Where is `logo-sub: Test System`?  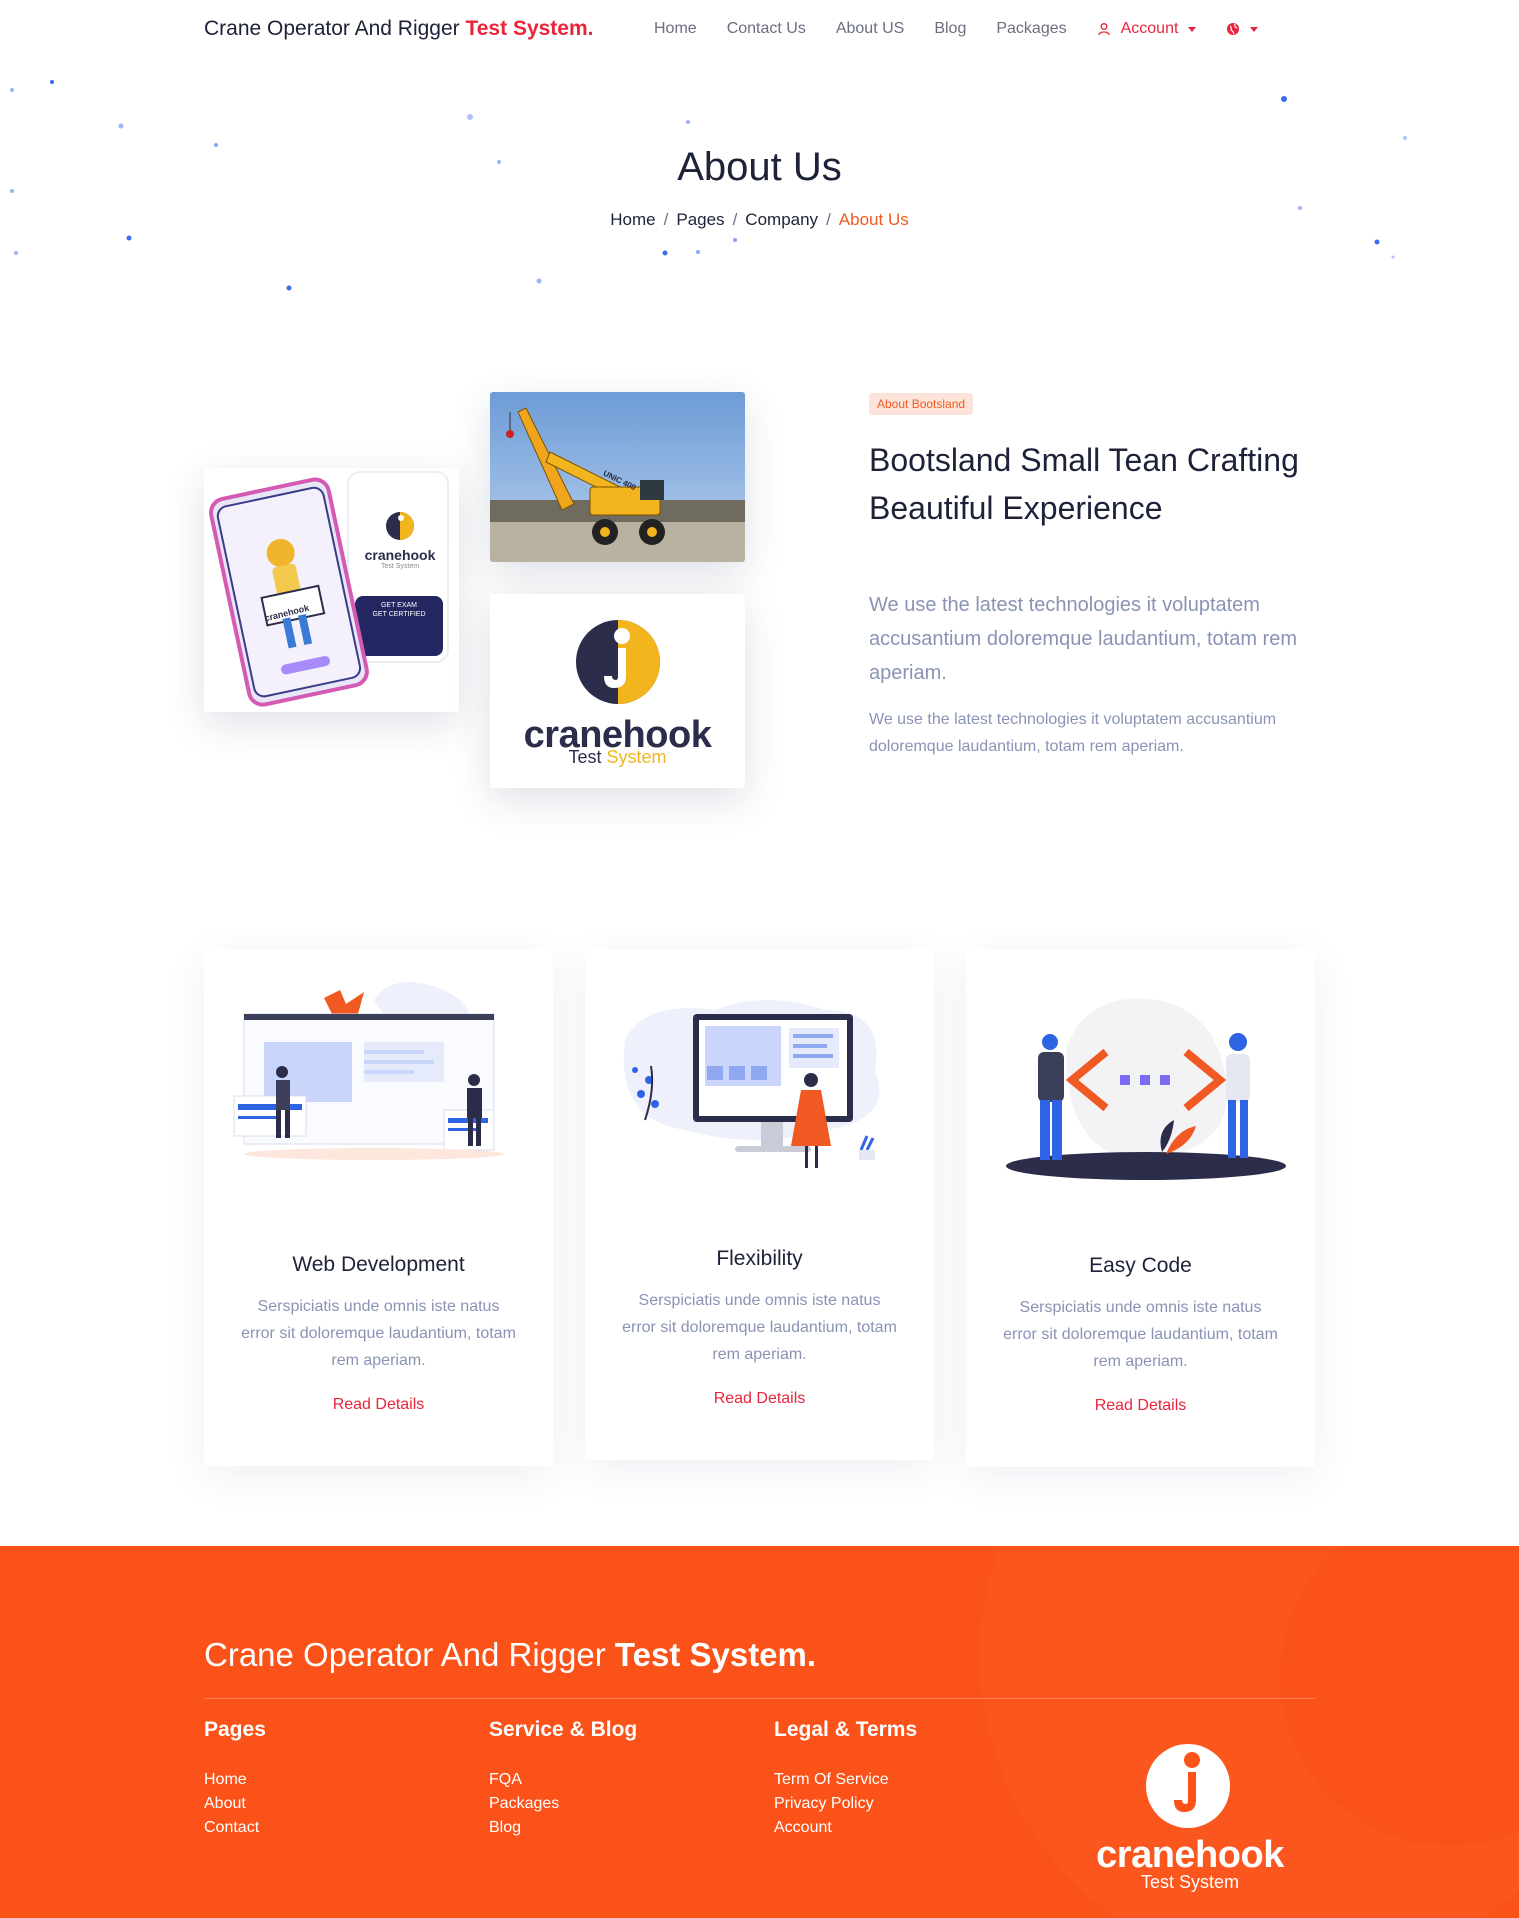
logo-sub: Test System is located at coordinates (617, 757).